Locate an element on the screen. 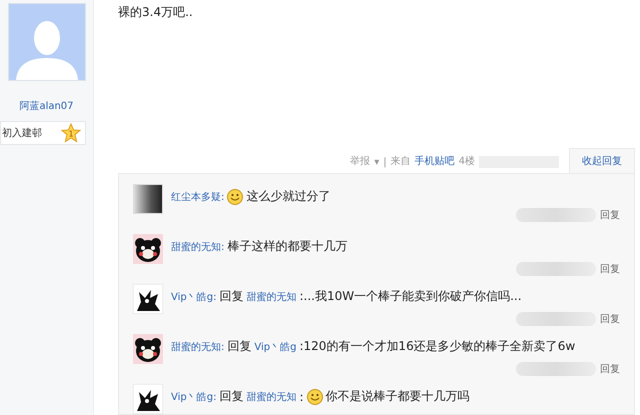  reply-text: 这么少就过分了 is located at coordinates (288, 196).